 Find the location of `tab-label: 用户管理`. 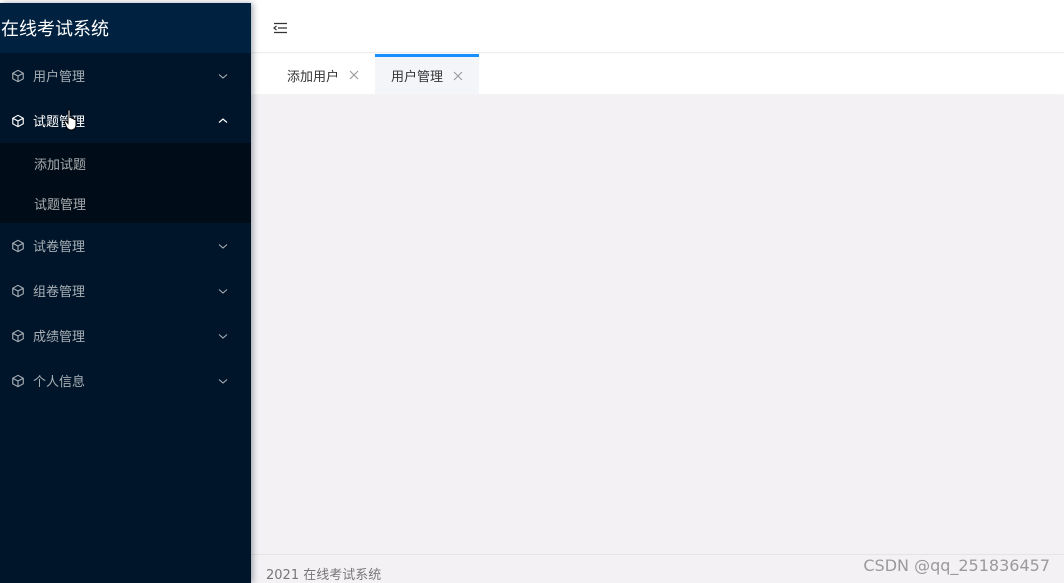

tab-label: 用户管理 is located at coordinates (417, 77).